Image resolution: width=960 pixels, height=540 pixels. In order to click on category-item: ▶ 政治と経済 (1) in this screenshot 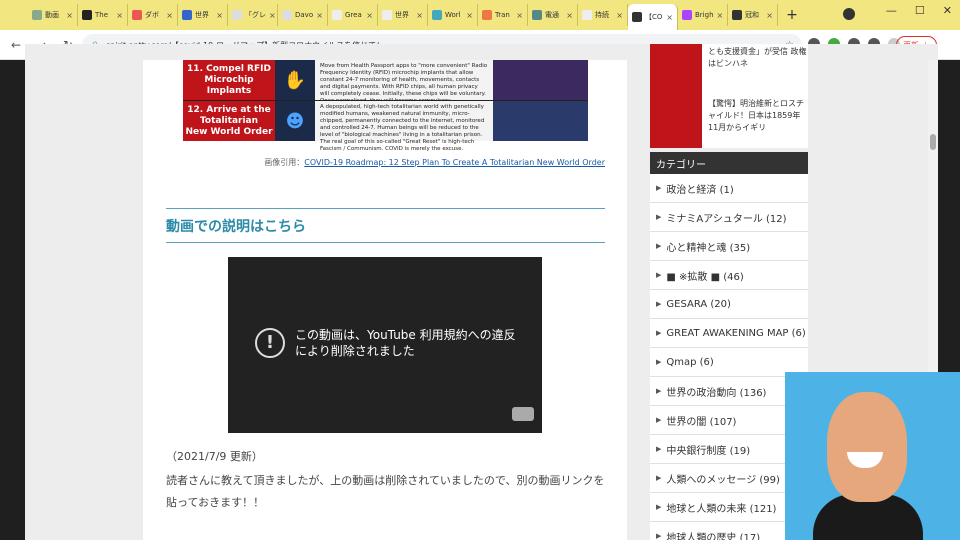, I will do `click(729, 188)`.